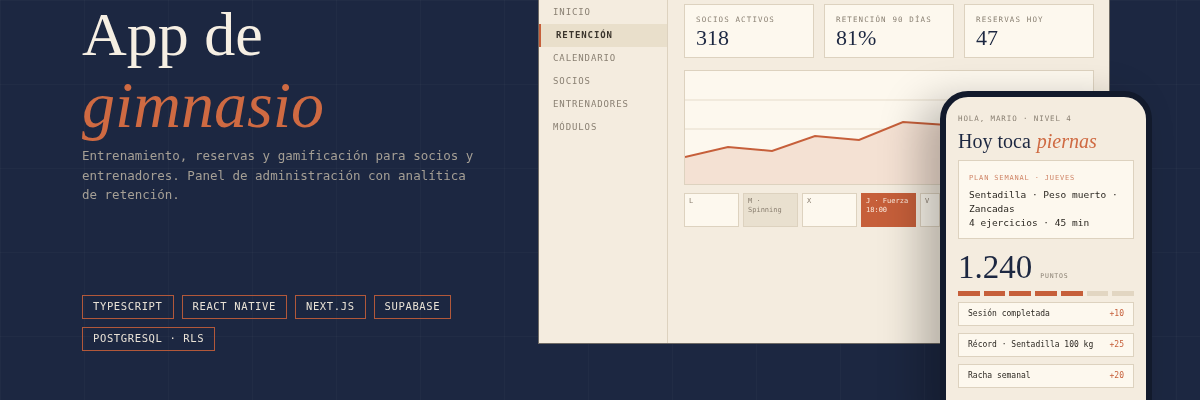 The image size is (1200, 400). What do you see at coordinates (713, 38) in the screenshot?
I see `stat-value: 318` at bounding box center [713, 38].